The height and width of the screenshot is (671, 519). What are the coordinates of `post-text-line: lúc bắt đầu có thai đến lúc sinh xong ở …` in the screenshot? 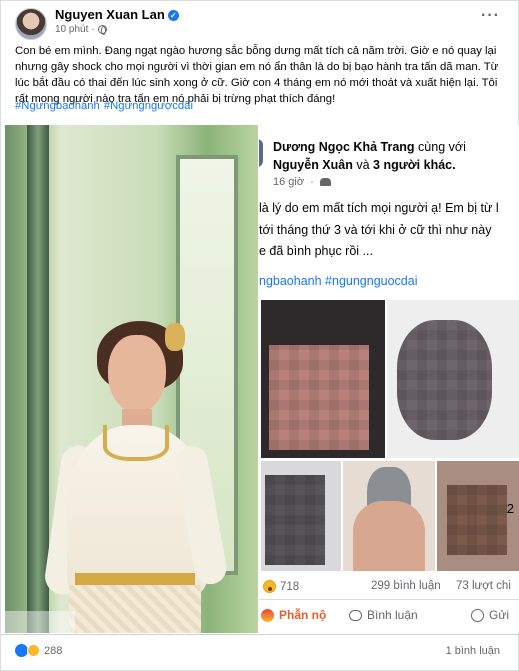 It's located at (256, 83).